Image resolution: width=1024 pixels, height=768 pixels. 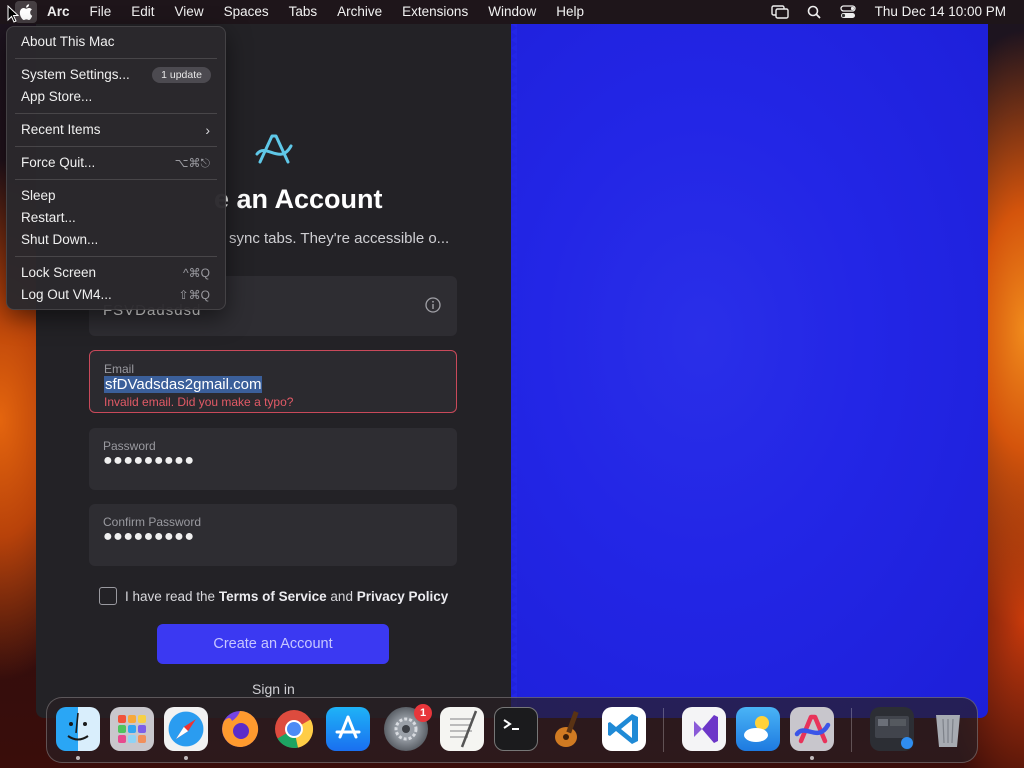 I want to click on chevron-right-icon: ›, so click(x=207, y=130).